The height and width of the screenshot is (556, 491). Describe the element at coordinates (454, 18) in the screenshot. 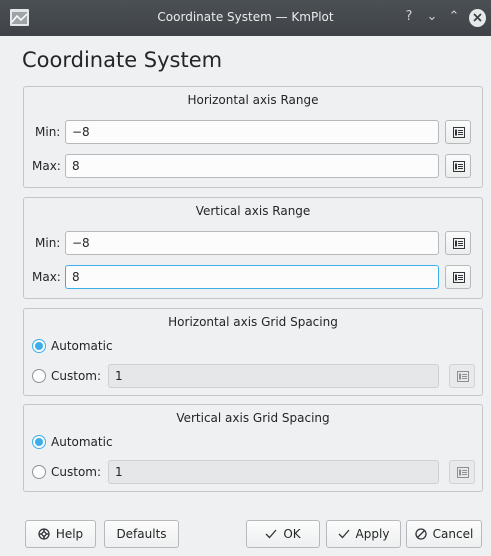

I see `maximize-icon: ⌃` at that location.